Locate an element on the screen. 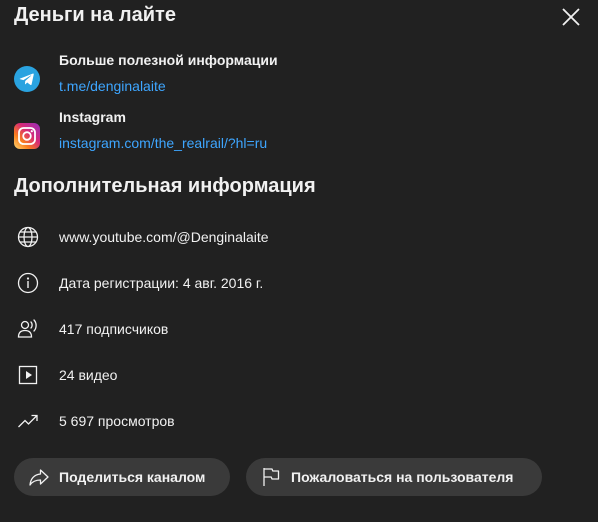 The image size is (598, 522). link-name: Больше полезной информации is located at coordinates (168, 60).